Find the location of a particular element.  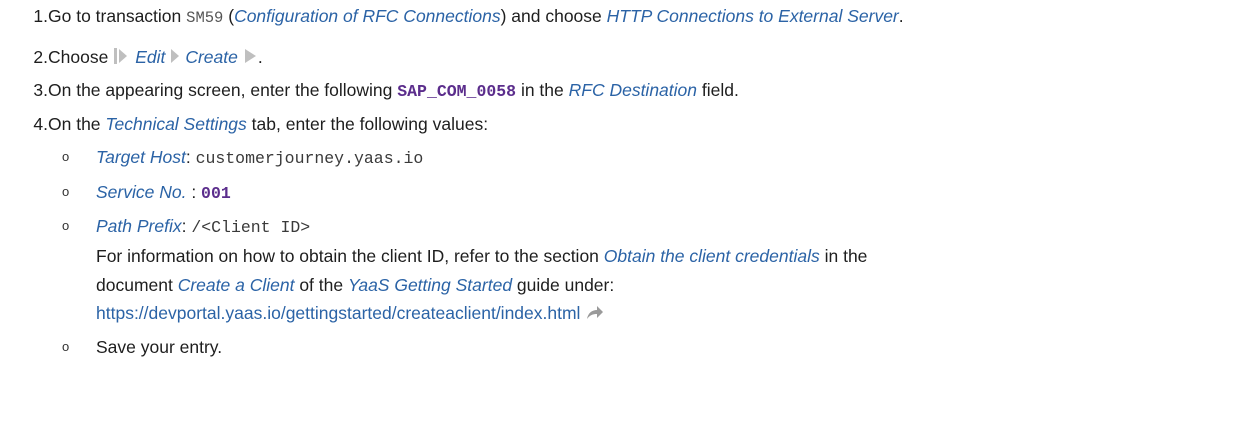

step-text: in the is located at coordinates (542, 90).